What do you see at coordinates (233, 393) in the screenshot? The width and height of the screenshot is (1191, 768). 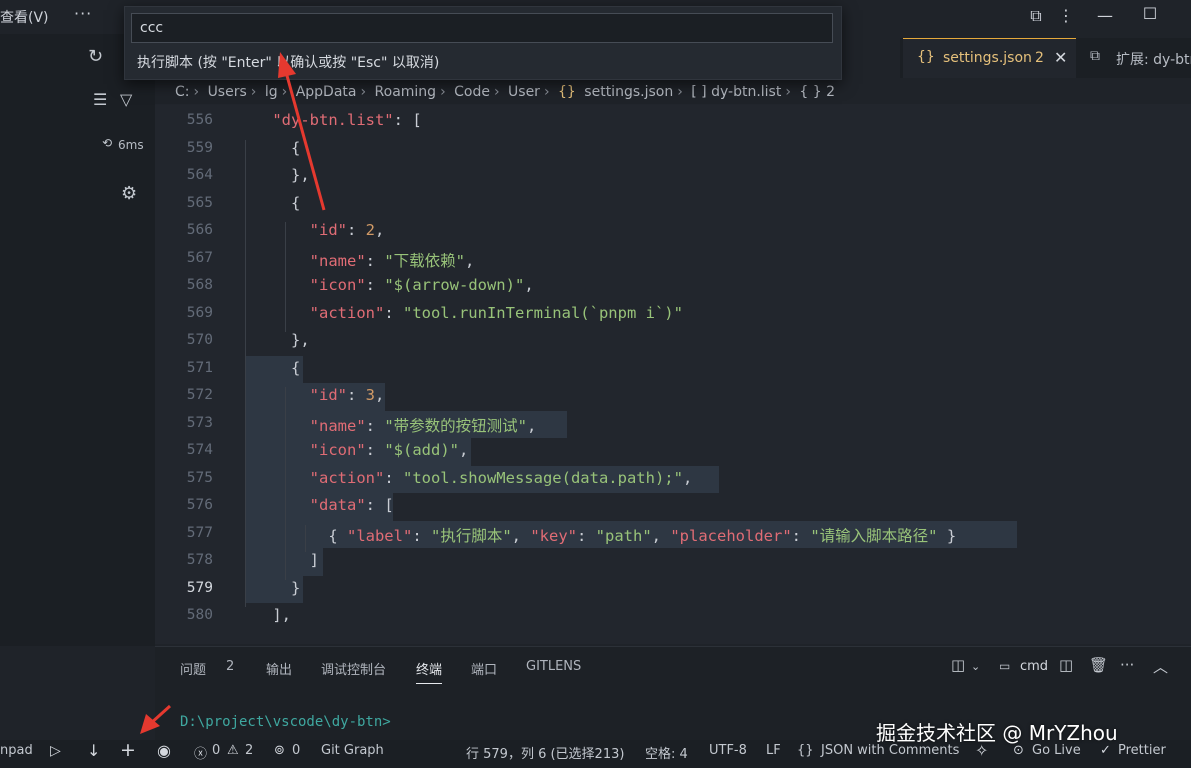 I see `annotation-arrows` at bounding box center [233, 393].